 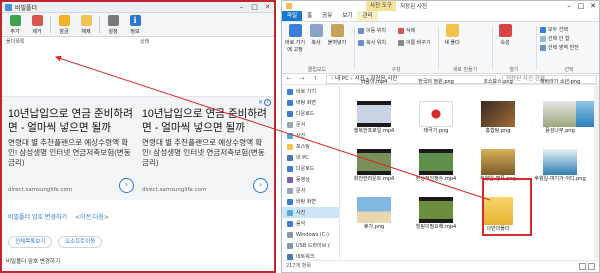 I want to click on file-item: 휴가.png, so click(x=374, y=219).